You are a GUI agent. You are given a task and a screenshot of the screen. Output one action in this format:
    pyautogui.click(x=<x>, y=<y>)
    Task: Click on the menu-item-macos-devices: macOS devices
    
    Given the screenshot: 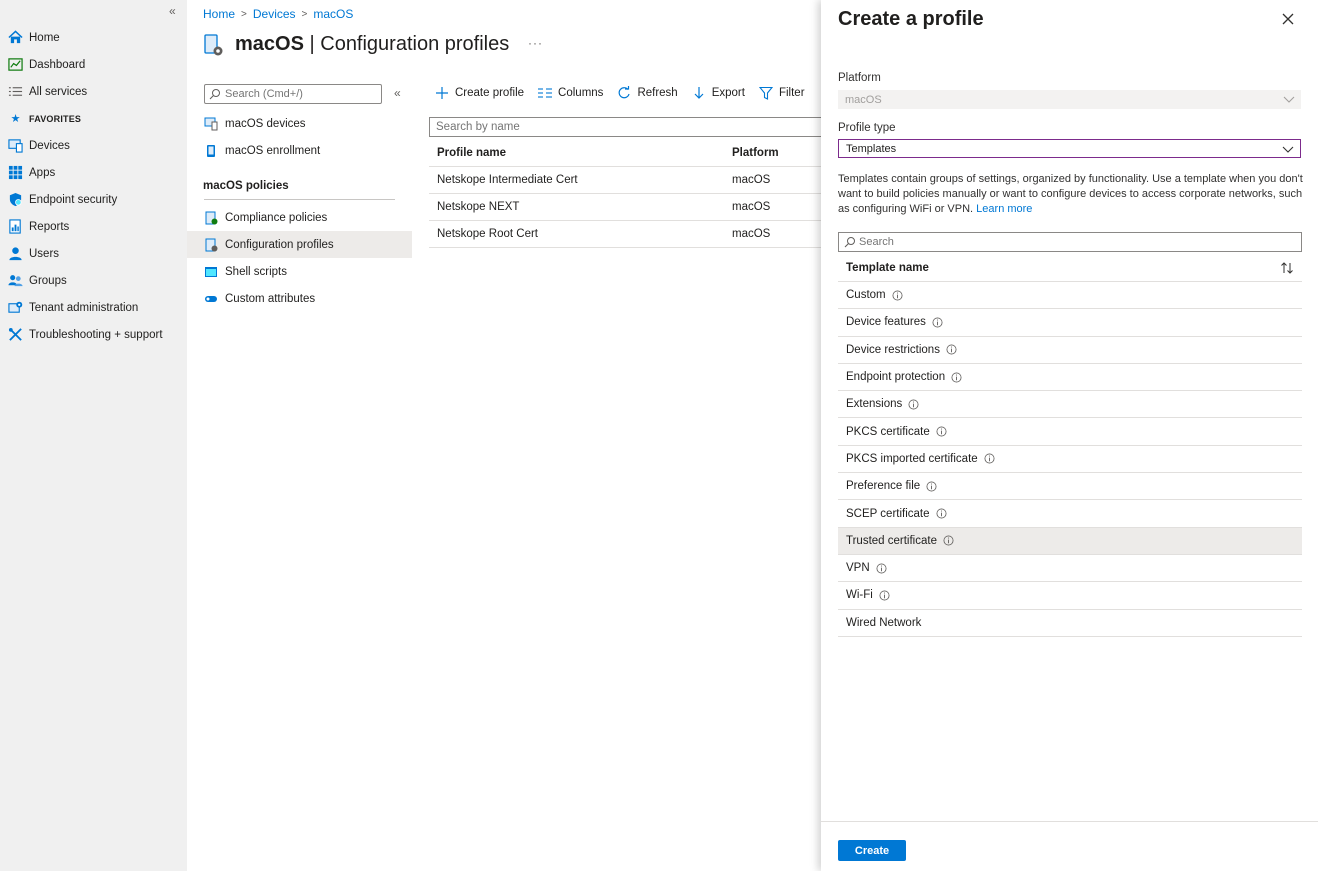 What is the action you would take?
    pyautogui.click(x=299, y=123)
    